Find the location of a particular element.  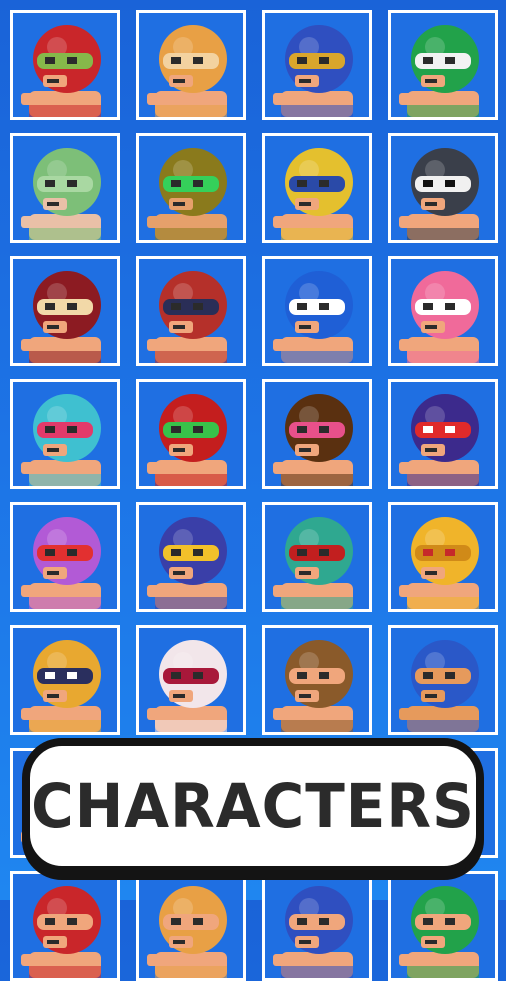

teal-mask-wrestler-icon is located at coordinates (65, 434).